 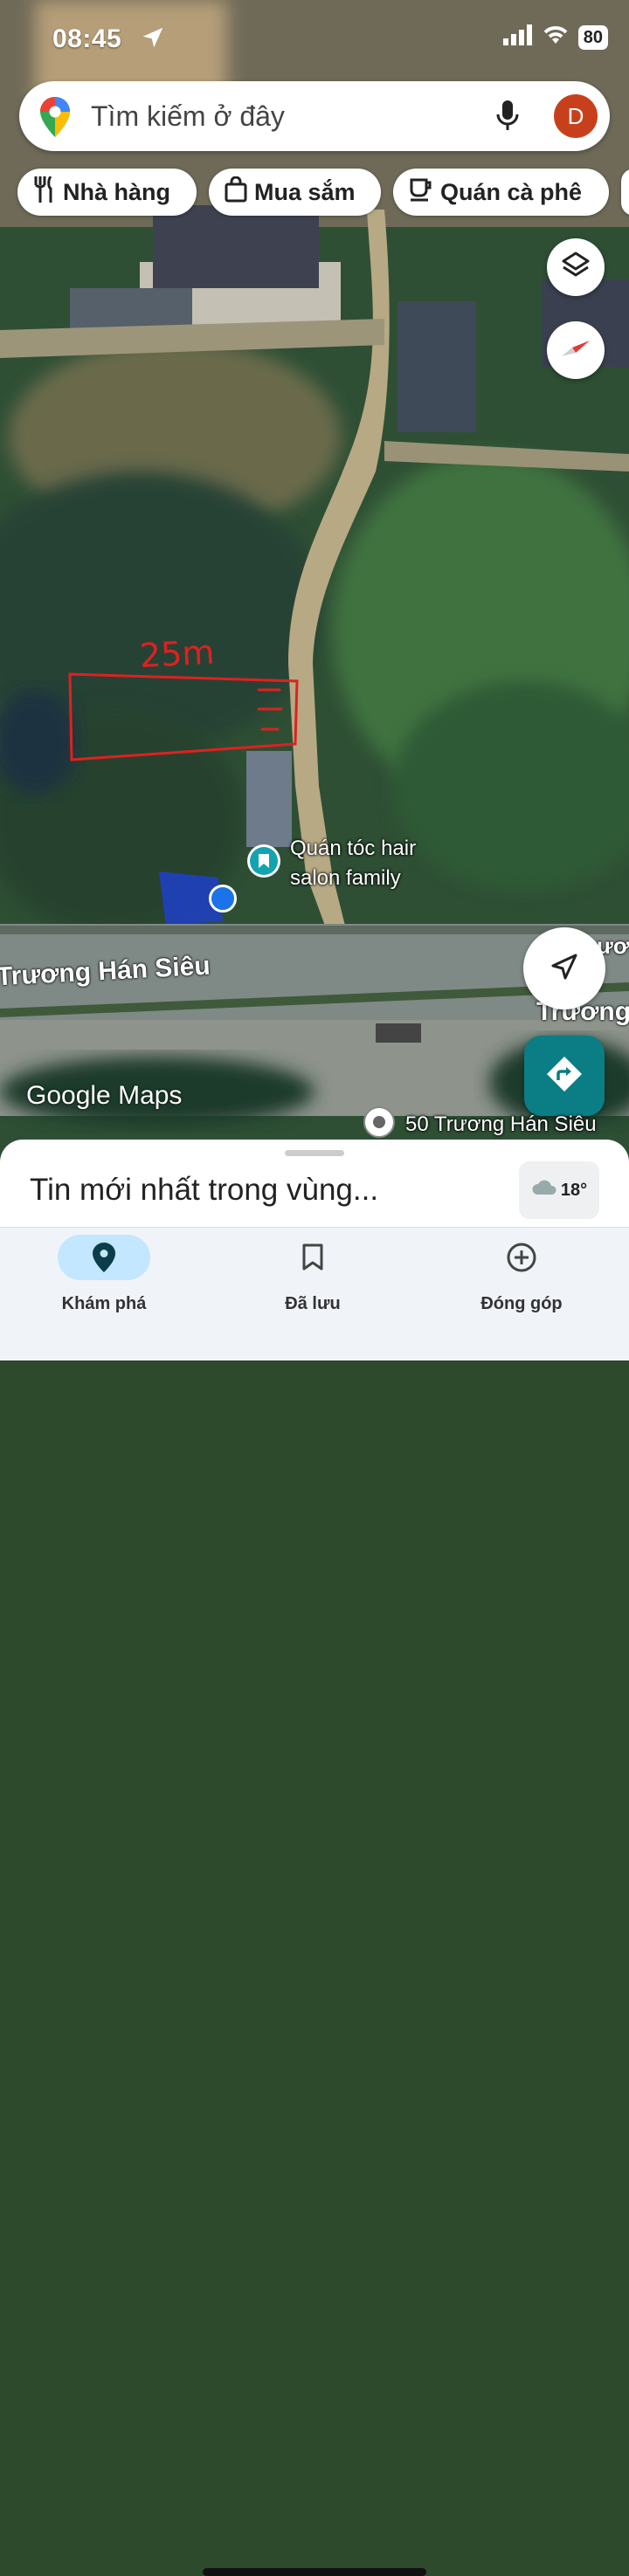 I want to click on layers-button, so click(x=576, y=267).